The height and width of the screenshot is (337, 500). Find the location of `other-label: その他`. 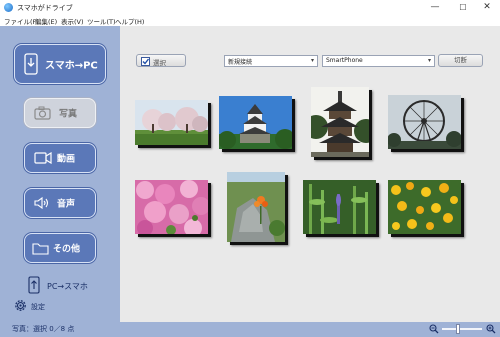

other-label: その他 is located at coordinates (67, 249).